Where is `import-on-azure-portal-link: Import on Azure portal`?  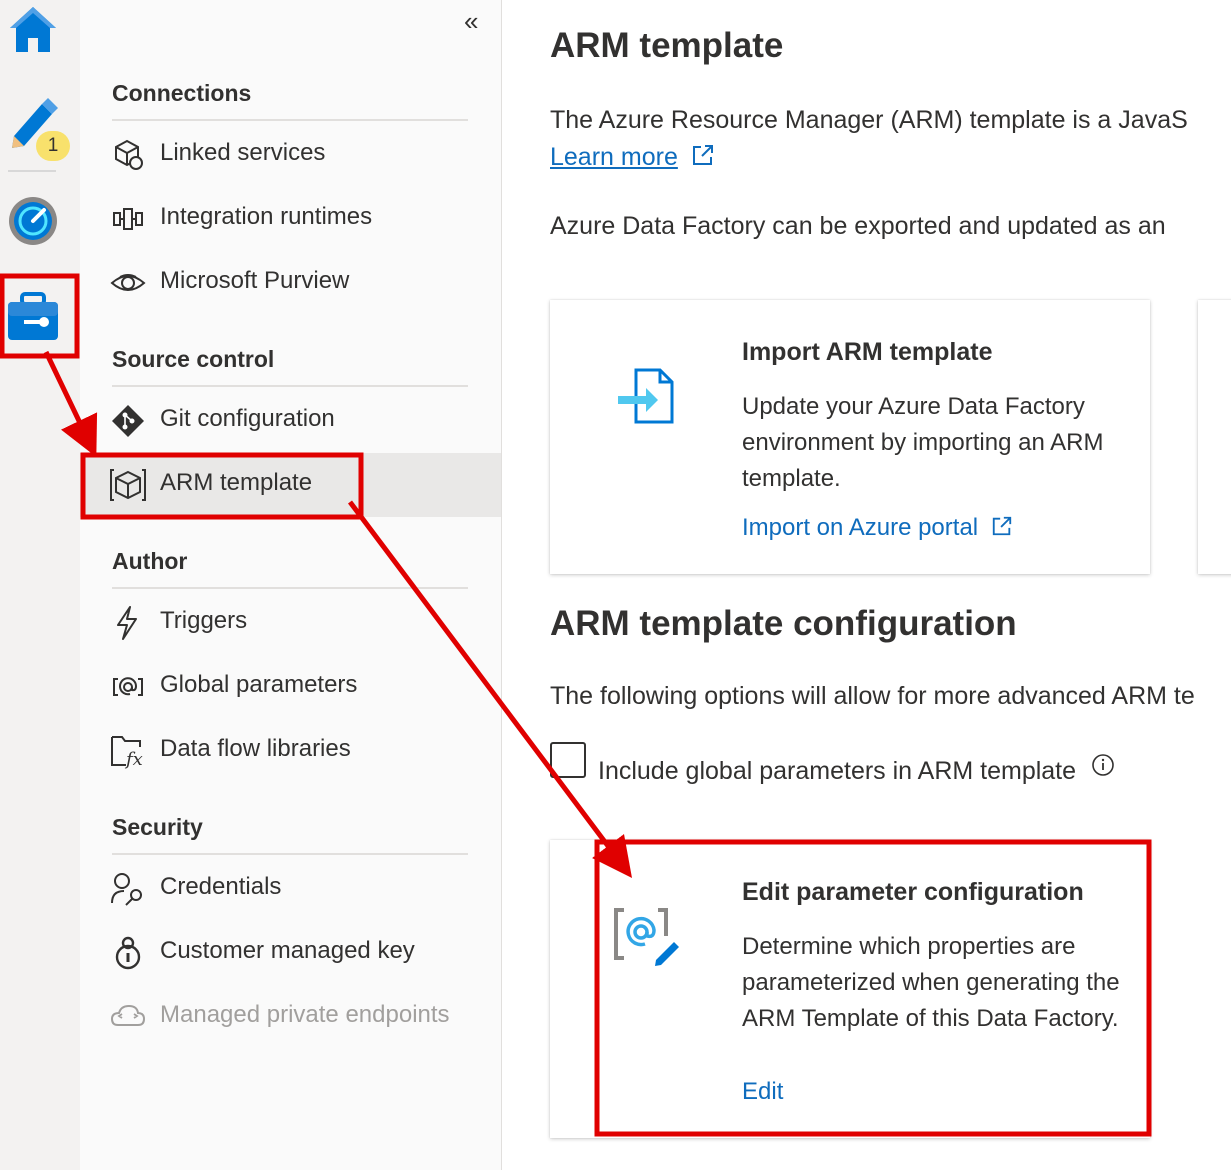
import-on-azure-portal-link: Import on Azure portal is located at coordinates (877, 528).